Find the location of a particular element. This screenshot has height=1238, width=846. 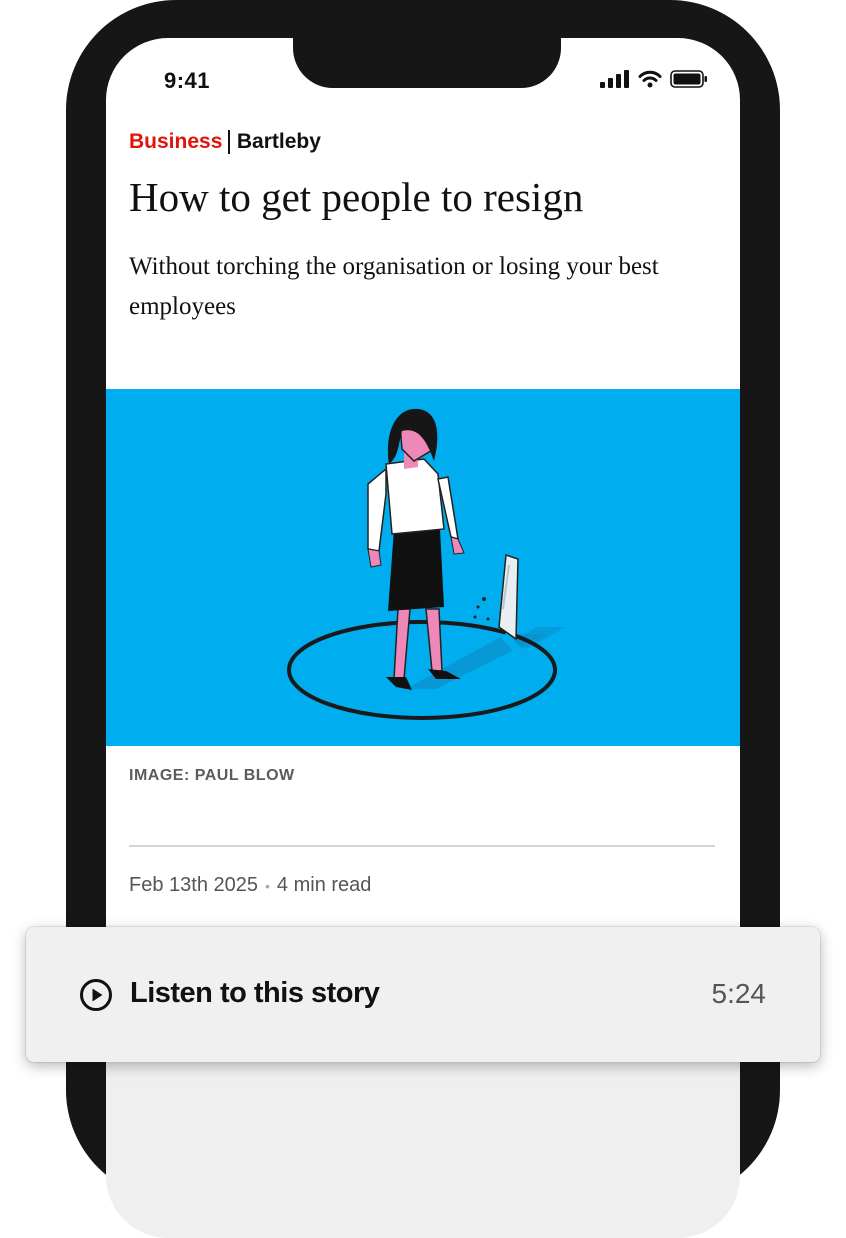

listen-to-story-bar: Listen to this story 5:24 is located at coordinates (423, 994).